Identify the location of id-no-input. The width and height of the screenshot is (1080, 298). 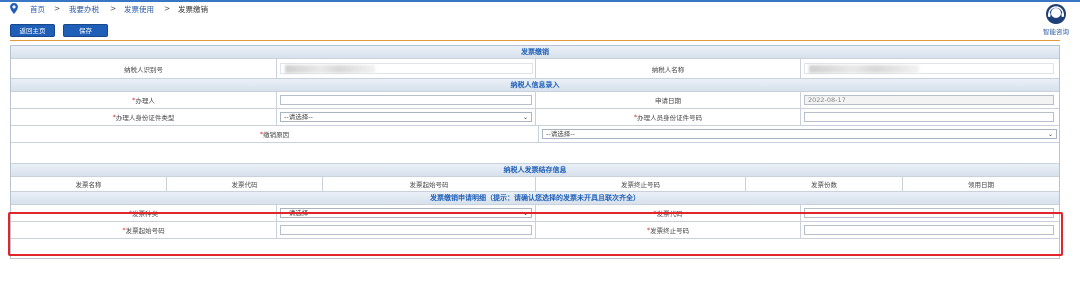
(929, 117).